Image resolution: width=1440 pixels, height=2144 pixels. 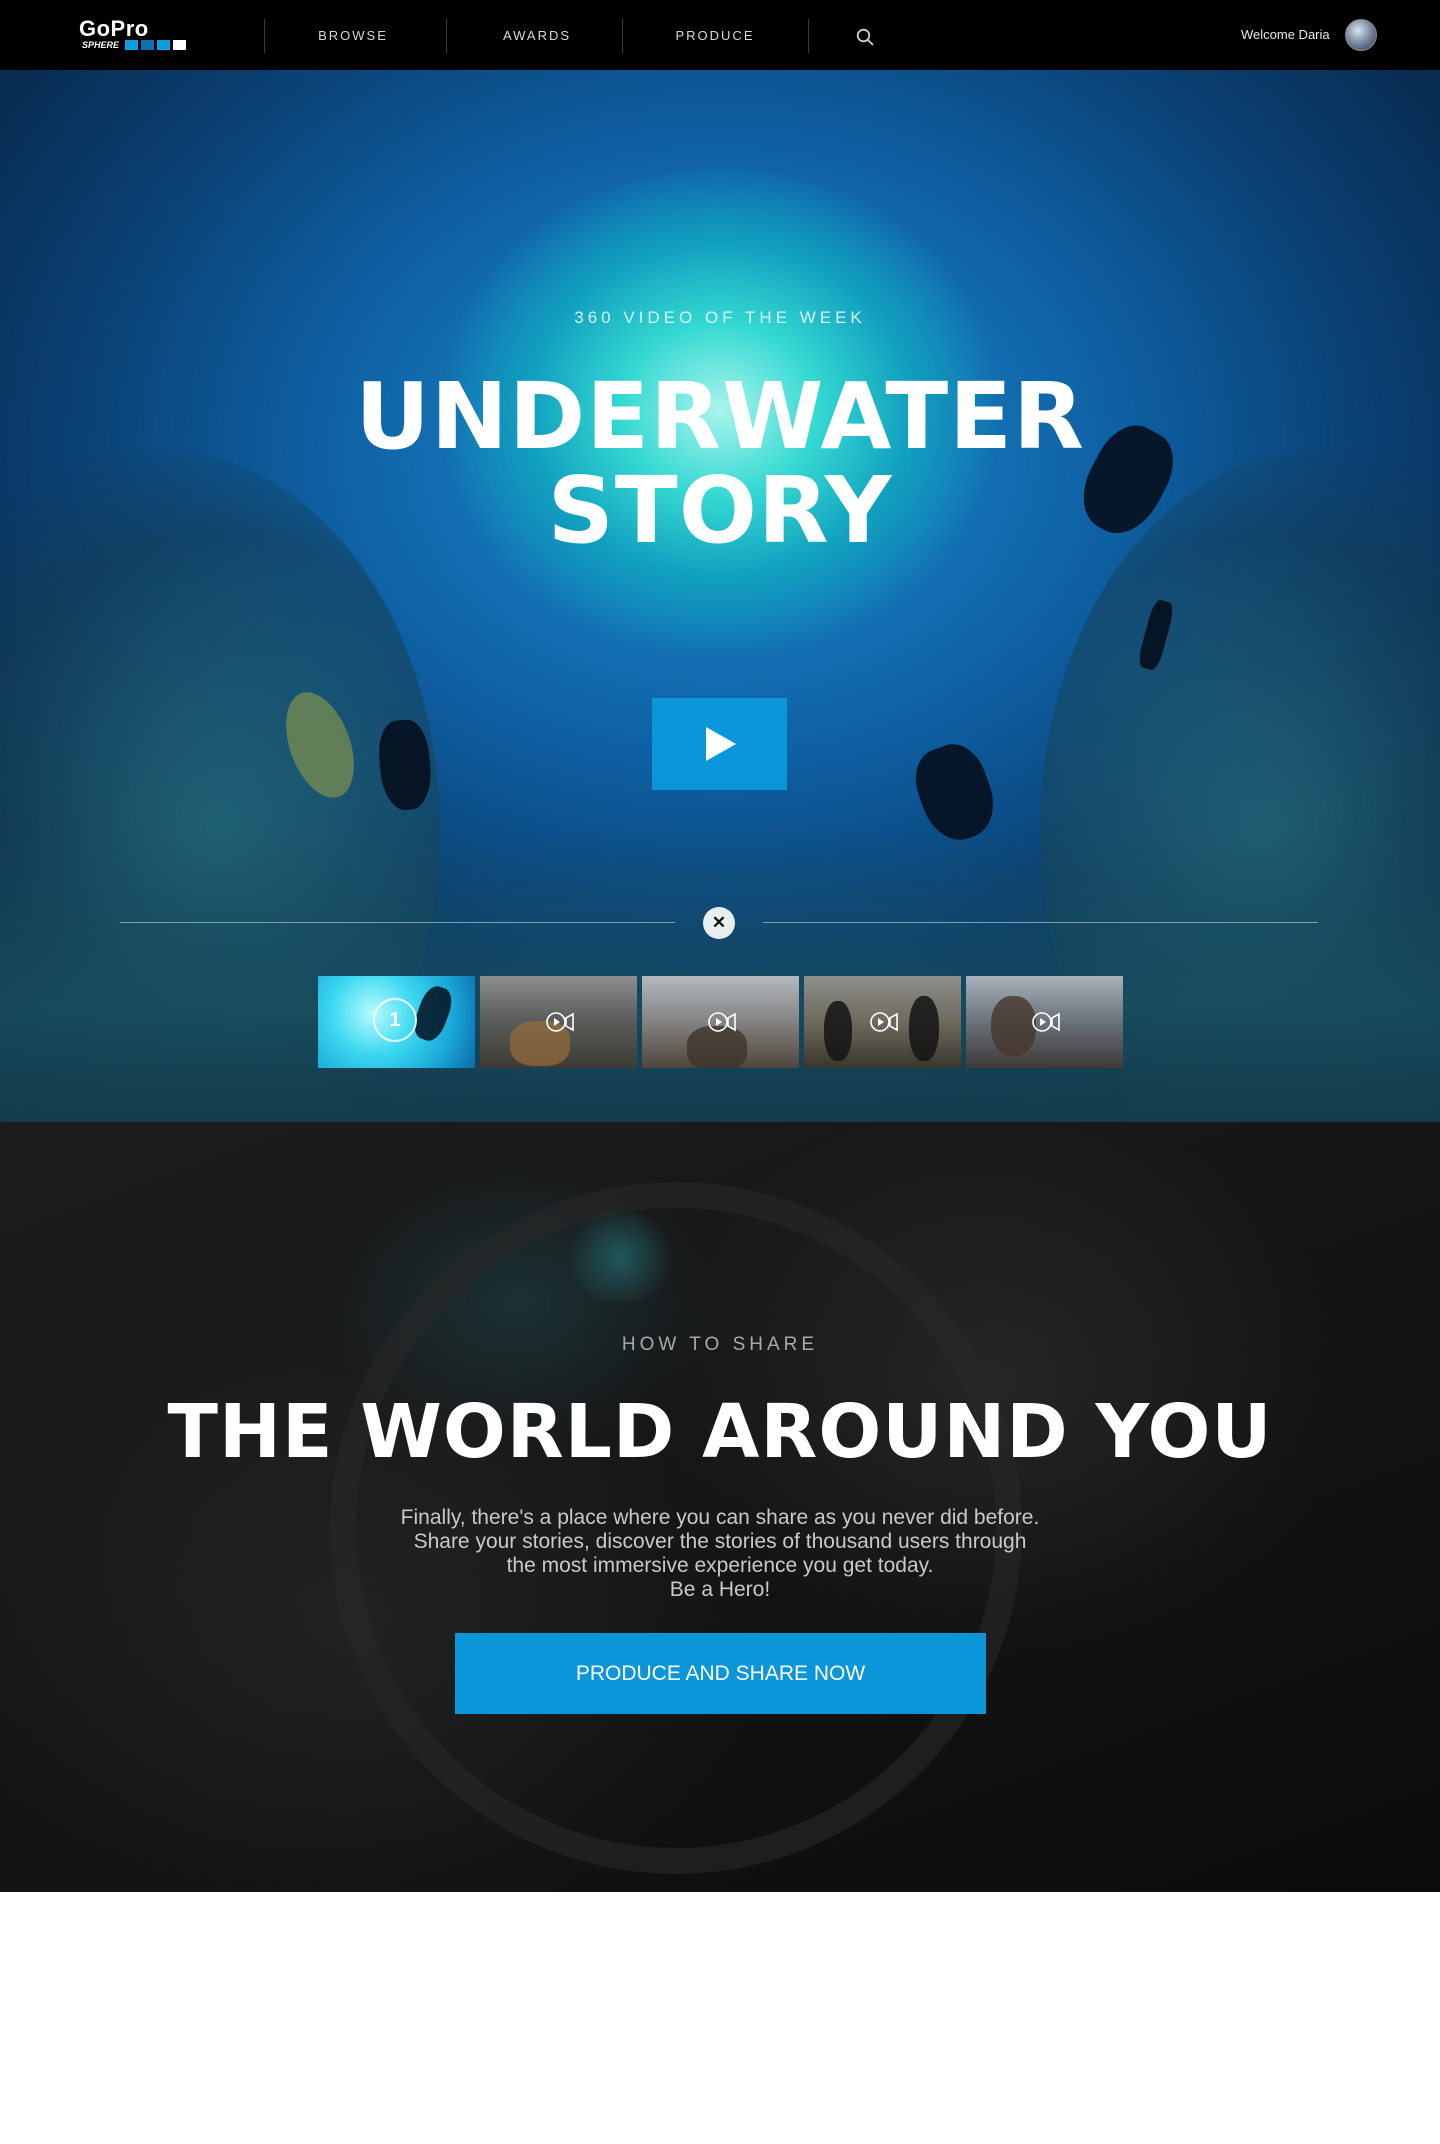 What do you see at coordinates (720, 1344) in the screenshot?
I see `share-eyebrow: HOW TO SHARE` at bounding box center [720, 1344].